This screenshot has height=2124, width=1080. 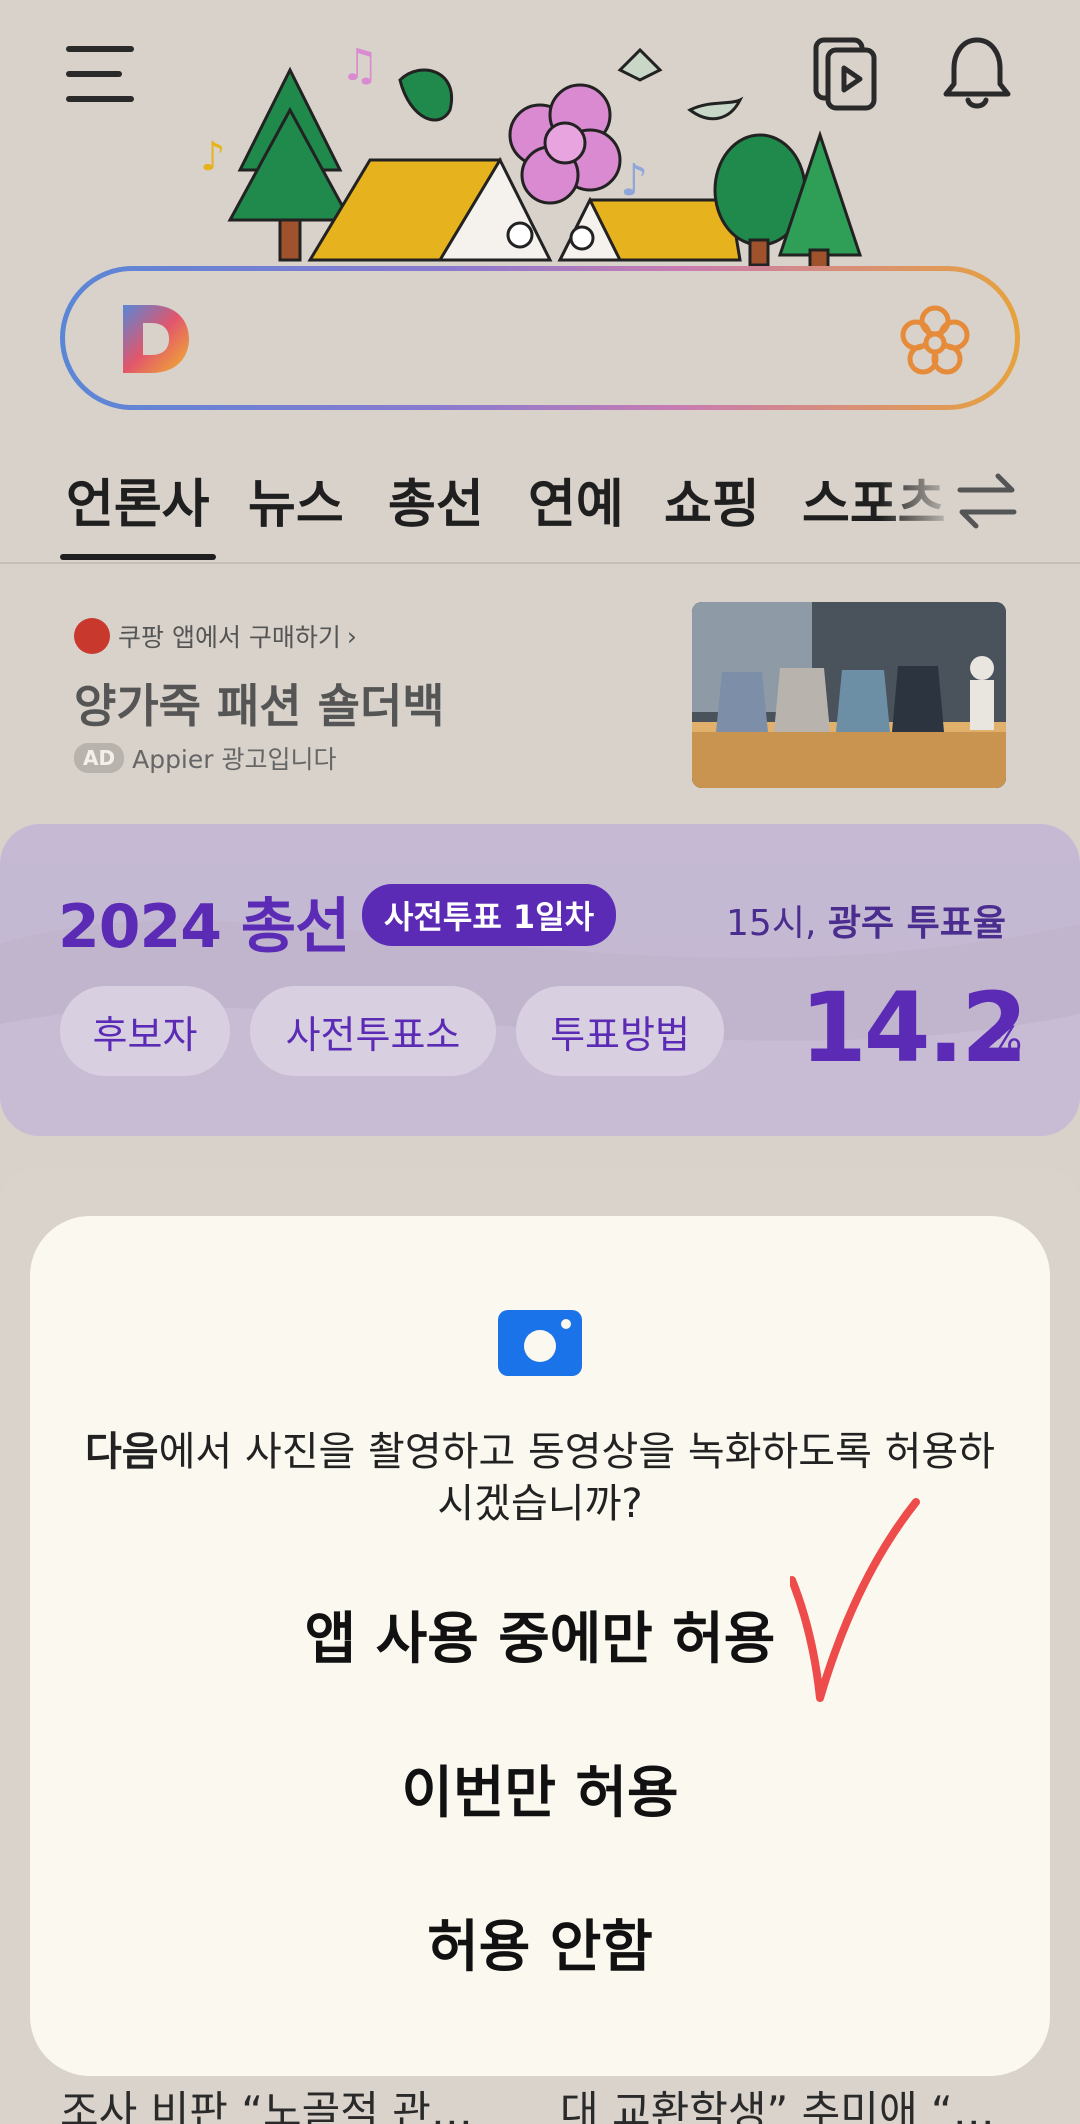 What do you see at coordinates (540, 686) in the screenshot?
I see `ad-banner: 쿠팡 앱에서 구매하기 › 양가죽 패션 숄더백 AD Appier 광고입니다` at bounding box center [540, 686].